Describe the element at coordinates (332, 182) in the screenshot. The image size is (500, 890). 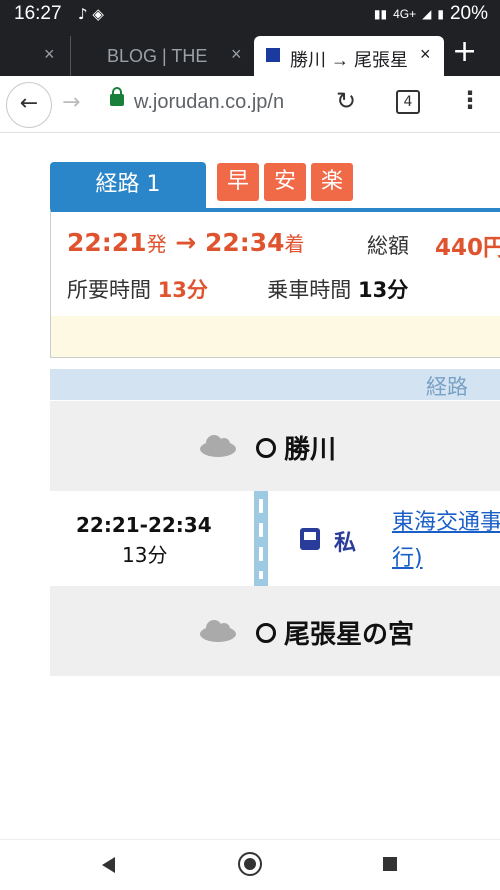
I see `badge-easy: 楽` at that location.